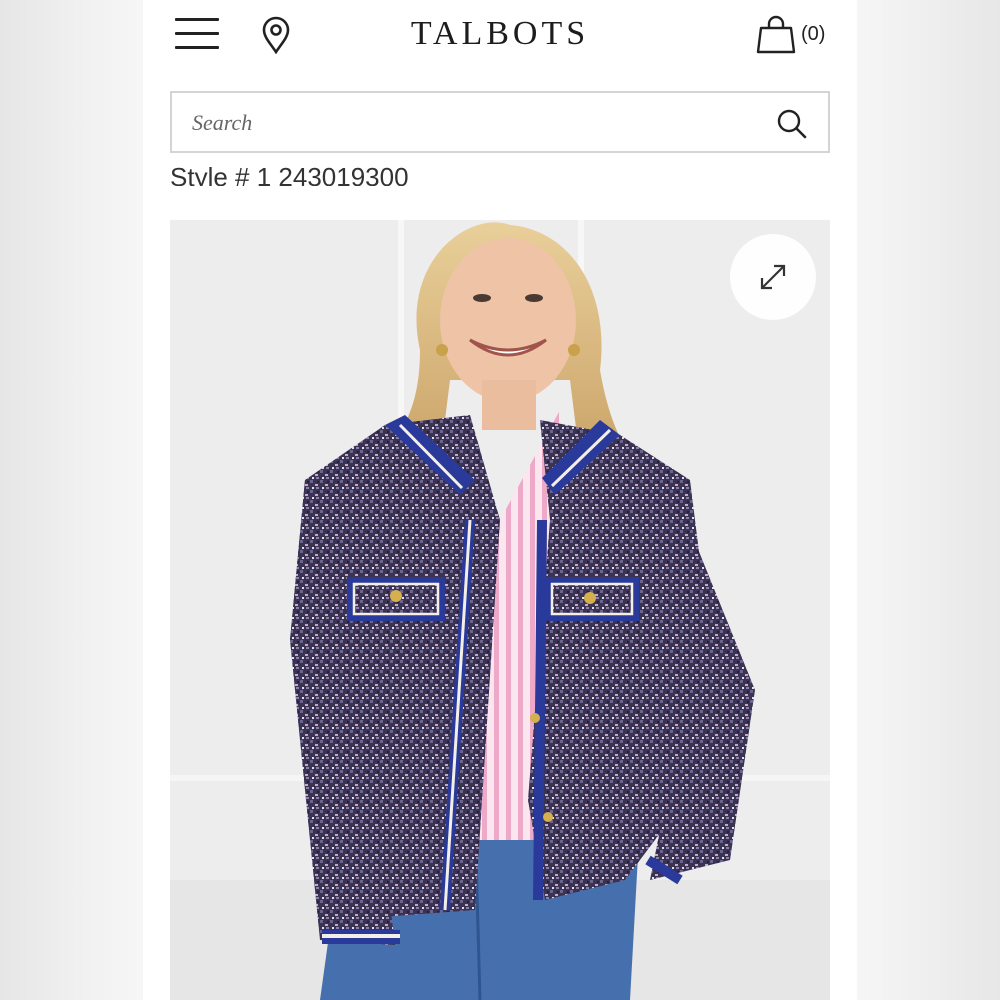 Image resolution: width=1000 pixels, height=1000 pixels. Describe the element at coordinates (276, 35) in the screenshot. I see `map-pin-icon` at that location.